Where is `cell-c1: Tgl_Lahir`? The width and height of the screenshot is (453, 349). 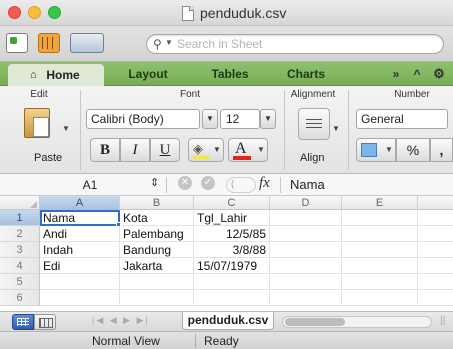
cell-c1: Tgl_Lahir is located at coordinates (232, 218).